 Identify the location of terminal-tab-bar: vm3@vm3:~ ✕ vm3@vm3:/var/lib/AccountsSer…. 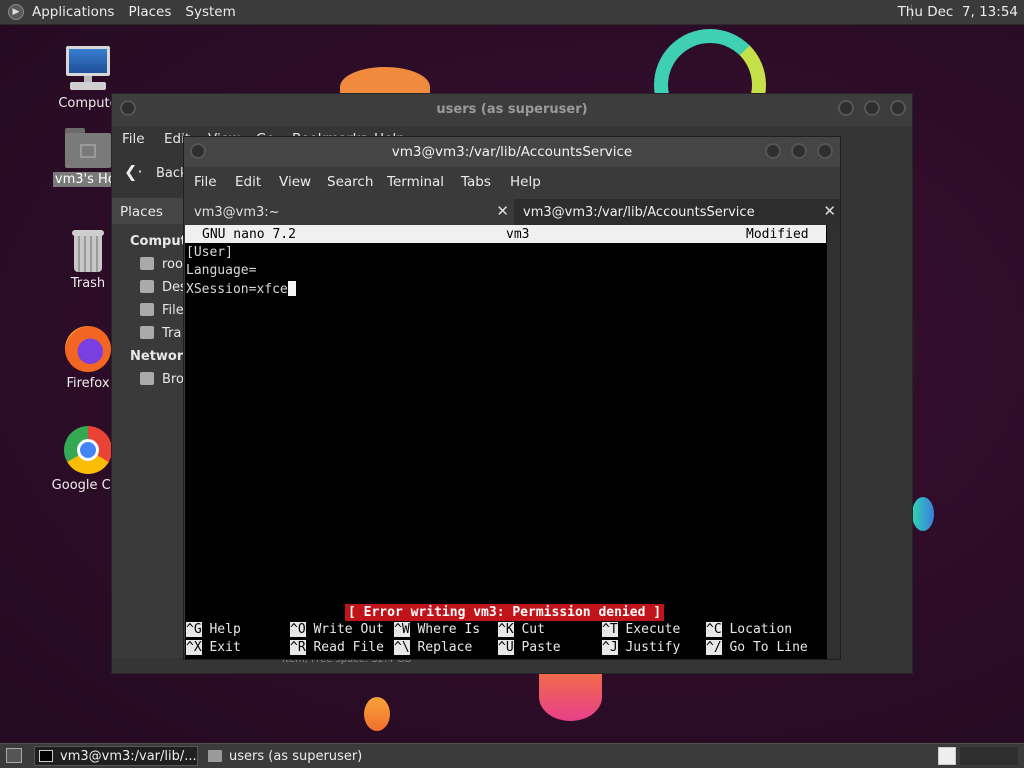
(512, 211).